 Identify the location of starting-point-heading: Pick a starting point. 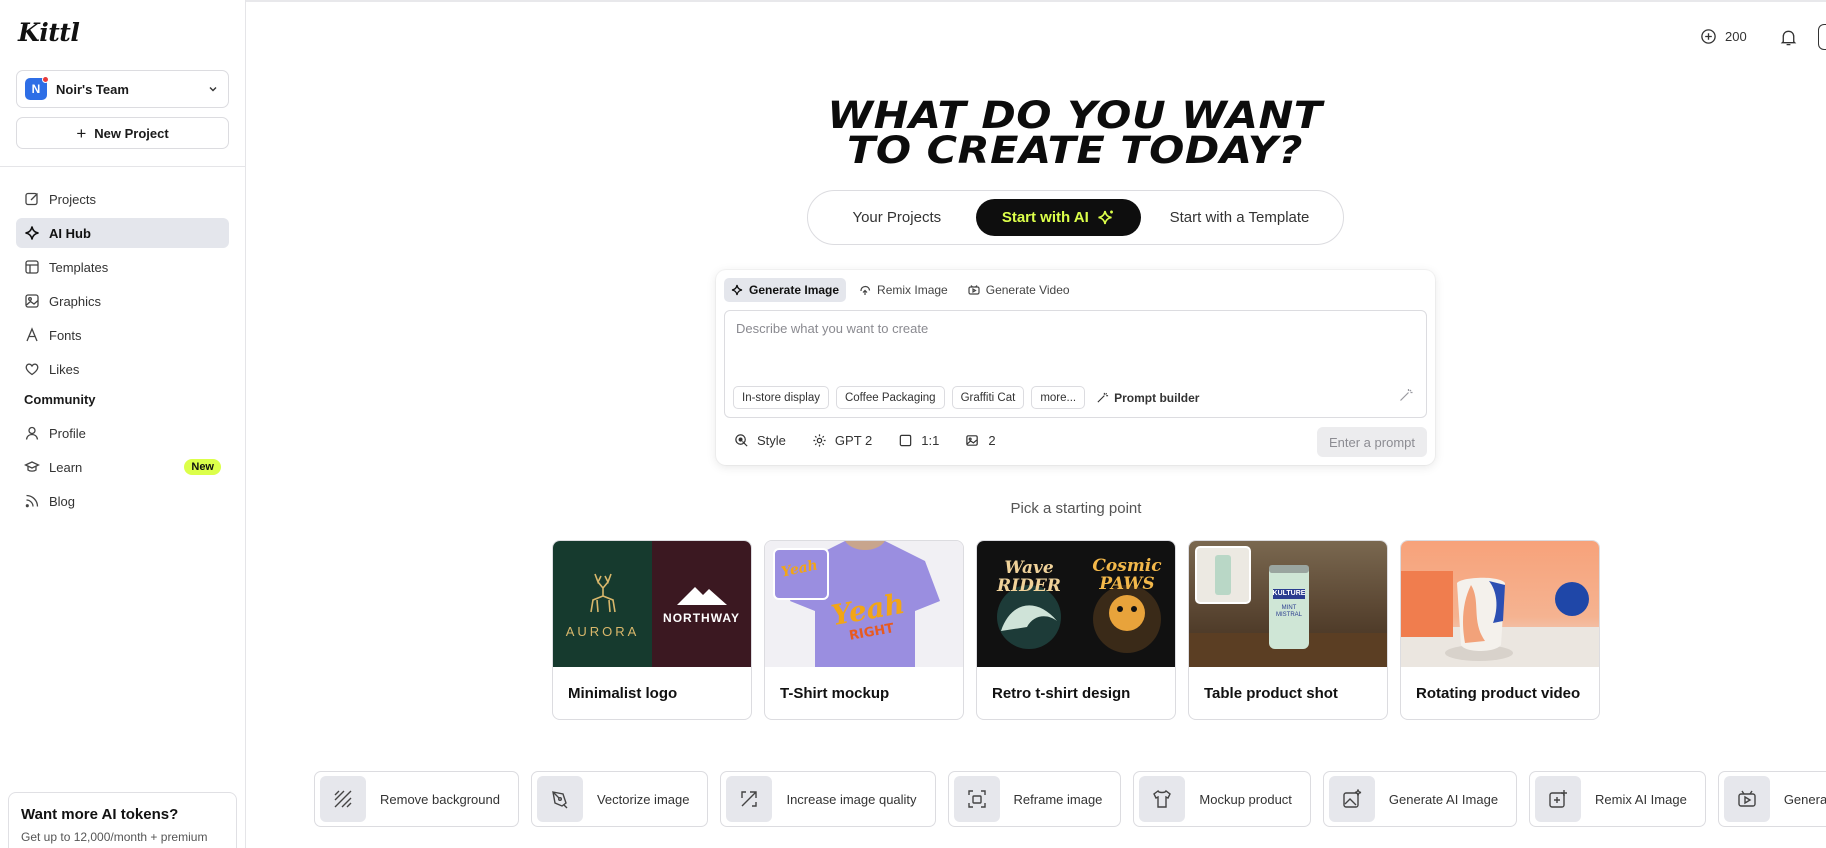
(1076, 508).